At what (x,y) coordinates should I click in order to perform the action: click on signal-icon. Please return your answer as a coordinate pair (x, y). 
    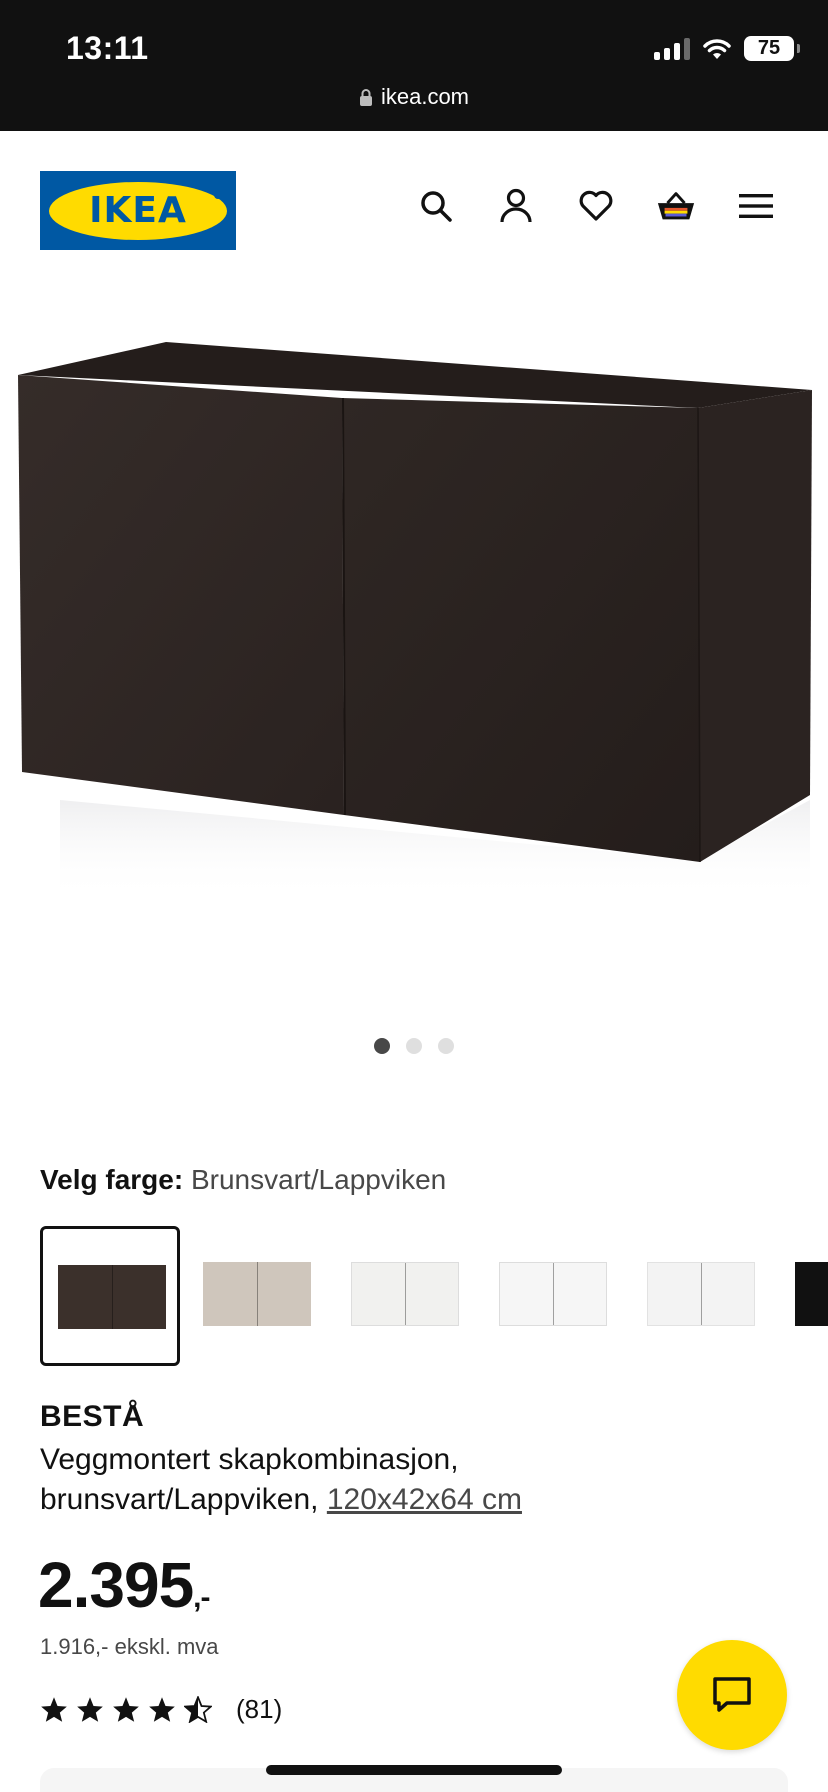
    Looking at the image, I should click on (672, 48).